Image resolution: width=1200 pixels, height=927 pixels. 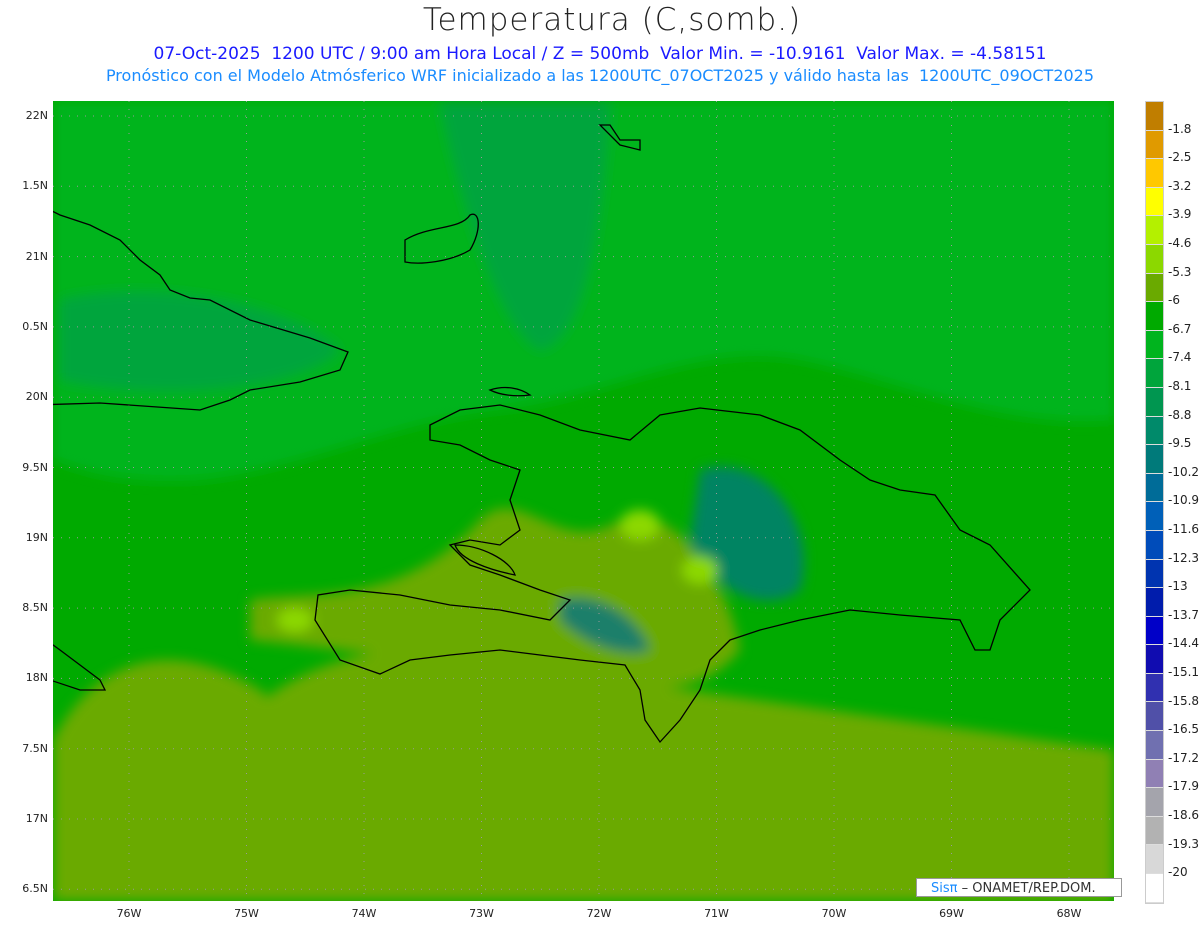 What do you see at coordinates (36, 397) in the screenshot?
I see `lat-label: 20N` at bounding box center [36, 397].